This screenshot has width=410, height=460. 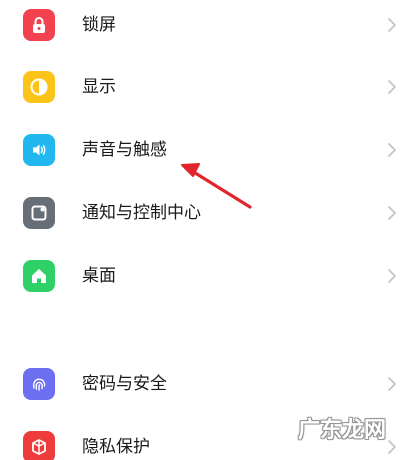 What do you see at coordinates (205, 28) in the screenshot?
I see `settings-item-lock-screen: 锁屏` at bounding box center [205, 28].